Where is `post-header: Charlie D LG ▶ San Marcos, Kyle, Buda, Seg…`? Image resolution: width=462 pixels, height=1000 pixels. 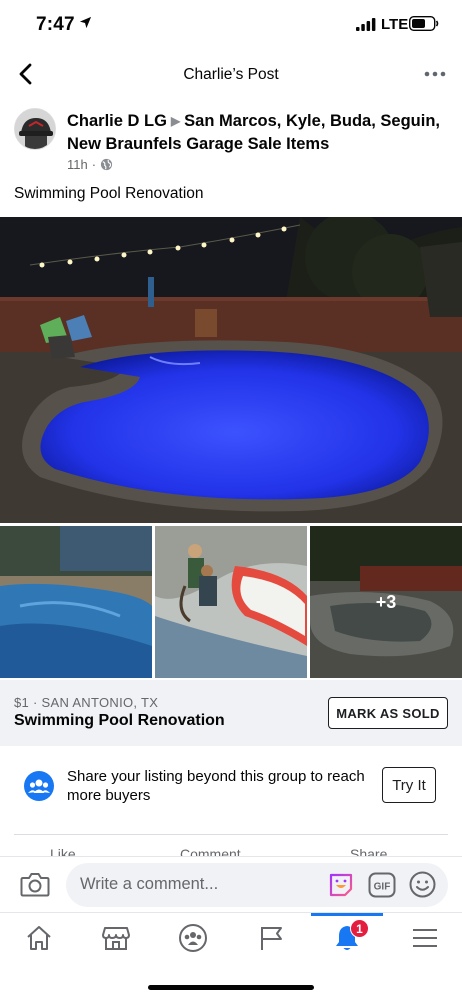 post-header: Charlie D LG ▶ San Marcos, Kyle, Buda, Seg… is located at coordinates (257, 133).